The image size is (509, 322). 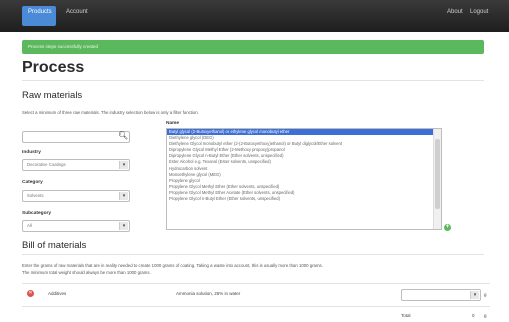 I want to click on industry-select: Decorative Coatings ▾, so click(x=76, y=165).